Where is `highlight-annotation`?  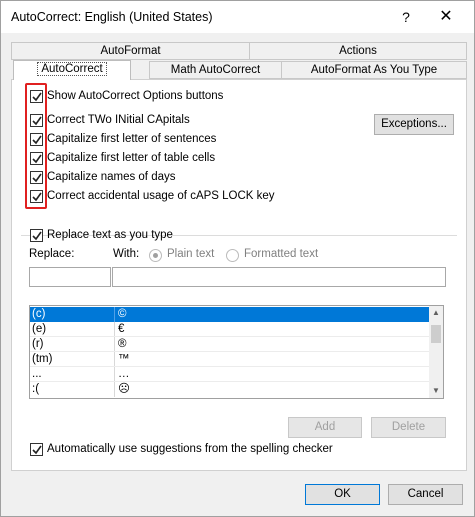
highlight-annotation is located at coordinates (36, 146).